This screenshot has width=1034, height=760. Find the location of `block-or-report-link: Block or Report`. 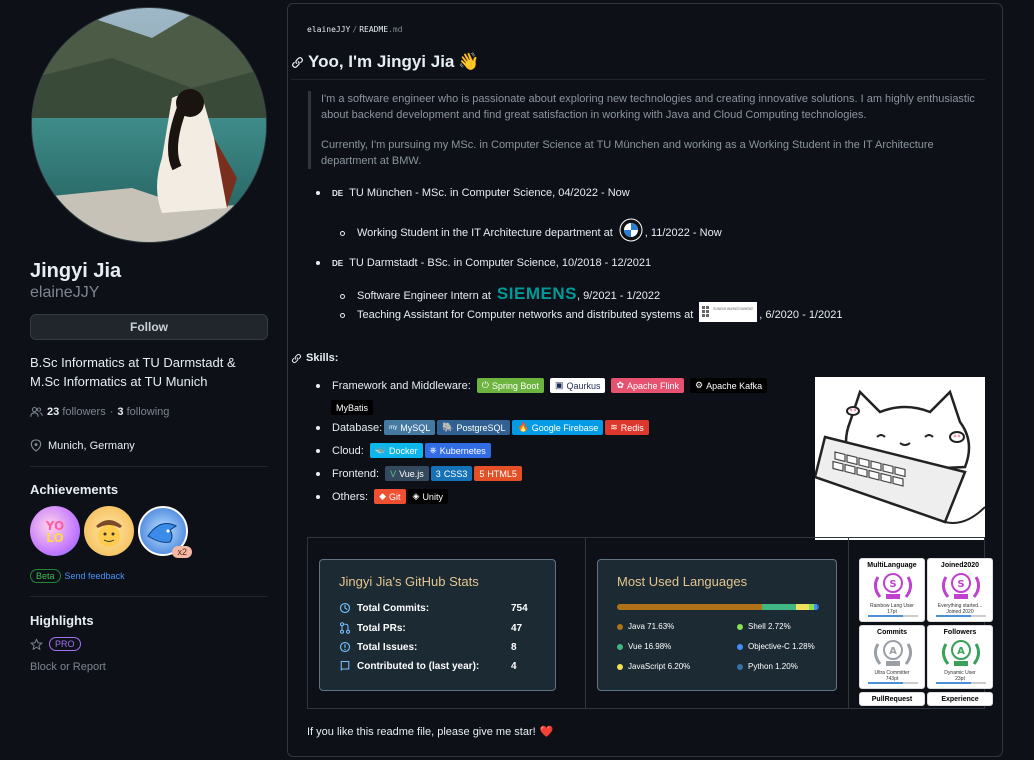

block-or-report-link: Block or Report is located at coordinates (68, 667).